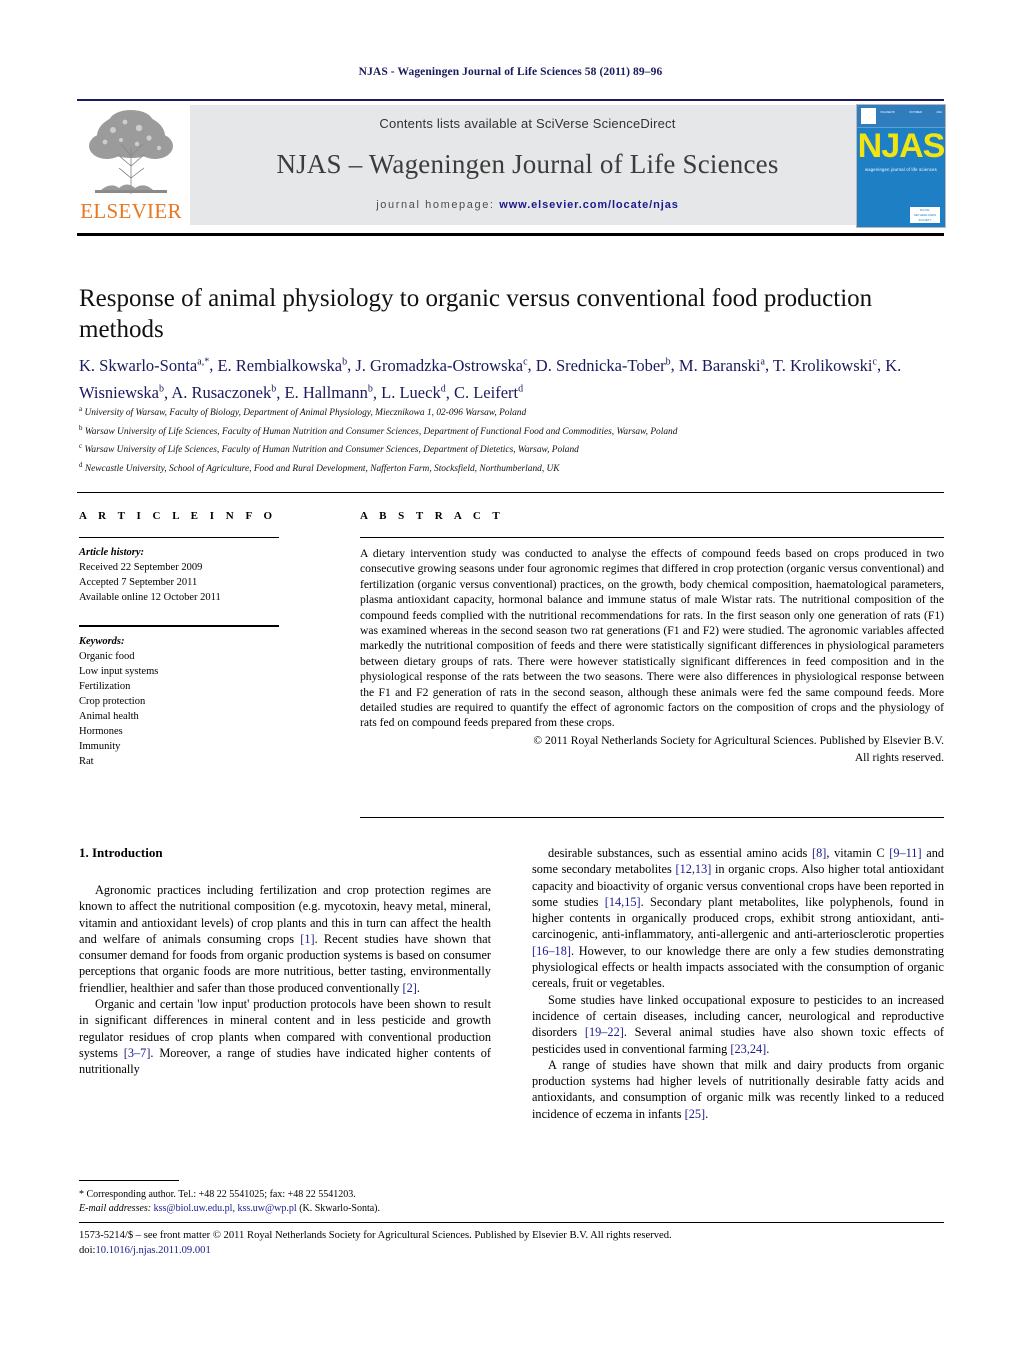 The image size is (1021, 1351). Describe the element at coordinates (488, 392) in the screenshot. I see `author-name: C. Leifertd` at that location.